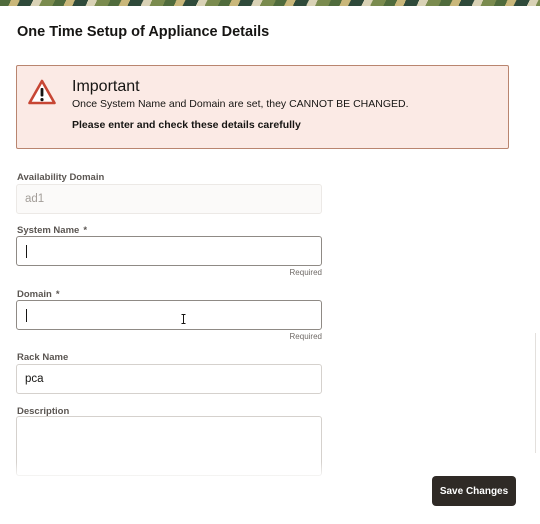  What do you see at coordinates (35, 199) in the screenshot?
I see `availability-domain-value: ad1` at bounding box center [35, 199].